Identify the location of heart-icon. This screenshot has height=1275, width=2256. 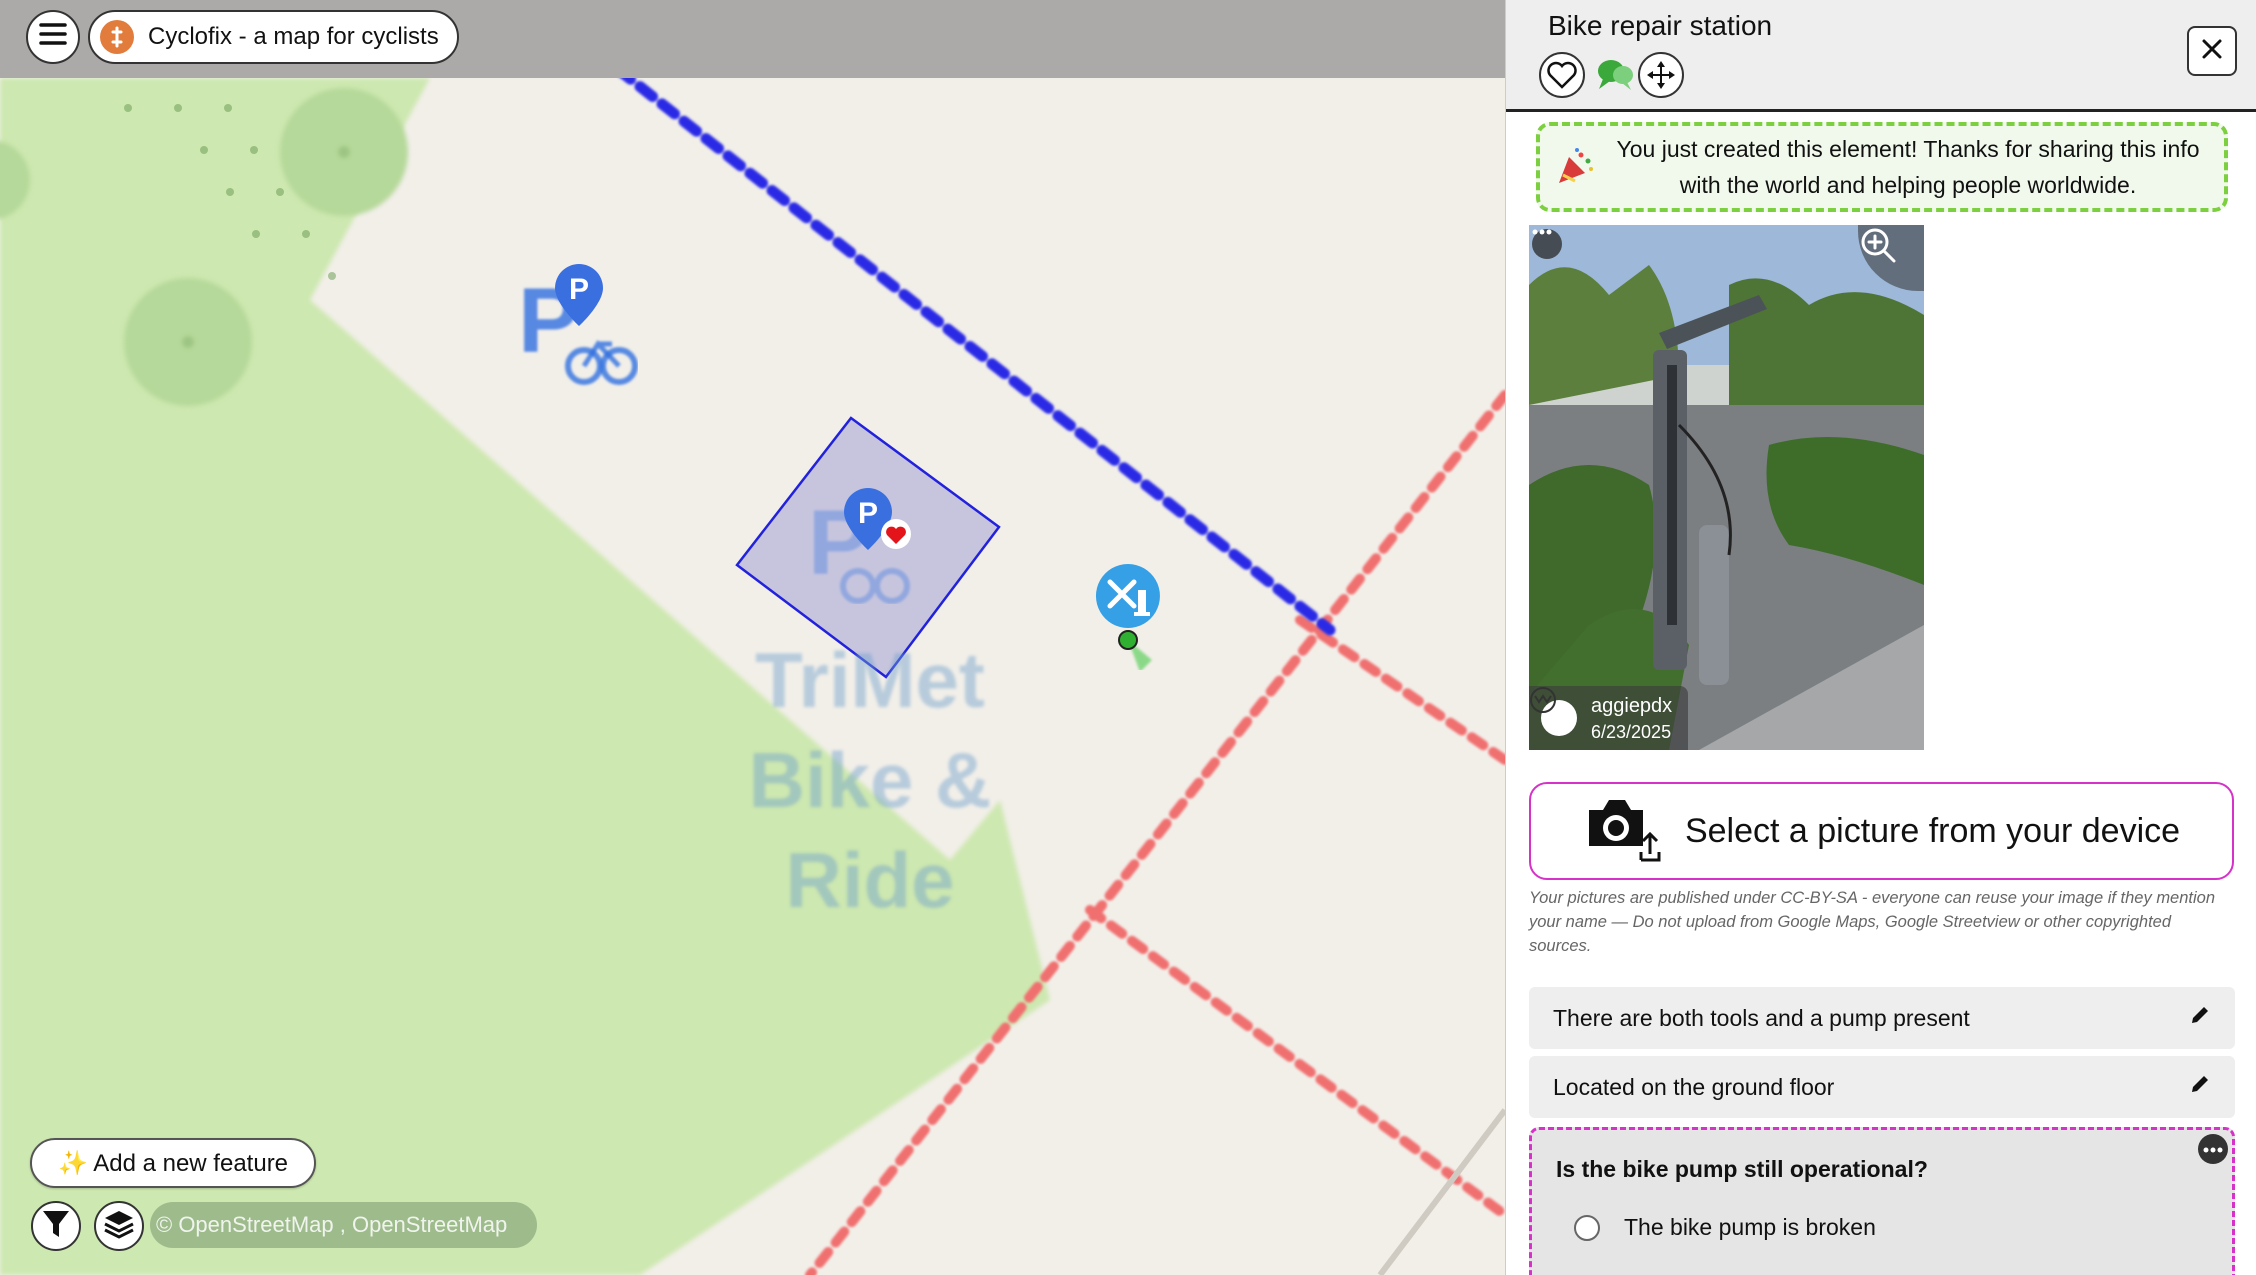
(1562, 75).